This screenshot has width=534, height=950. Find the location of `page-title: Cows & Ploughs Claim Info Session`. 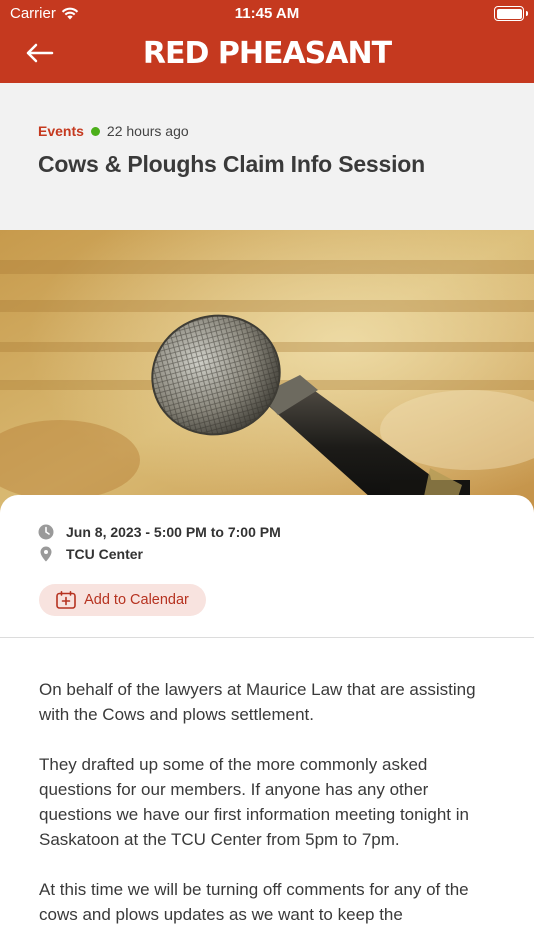

page-title: Cows & Ploughs Claim Info Session is located at coordinates (232, 164).